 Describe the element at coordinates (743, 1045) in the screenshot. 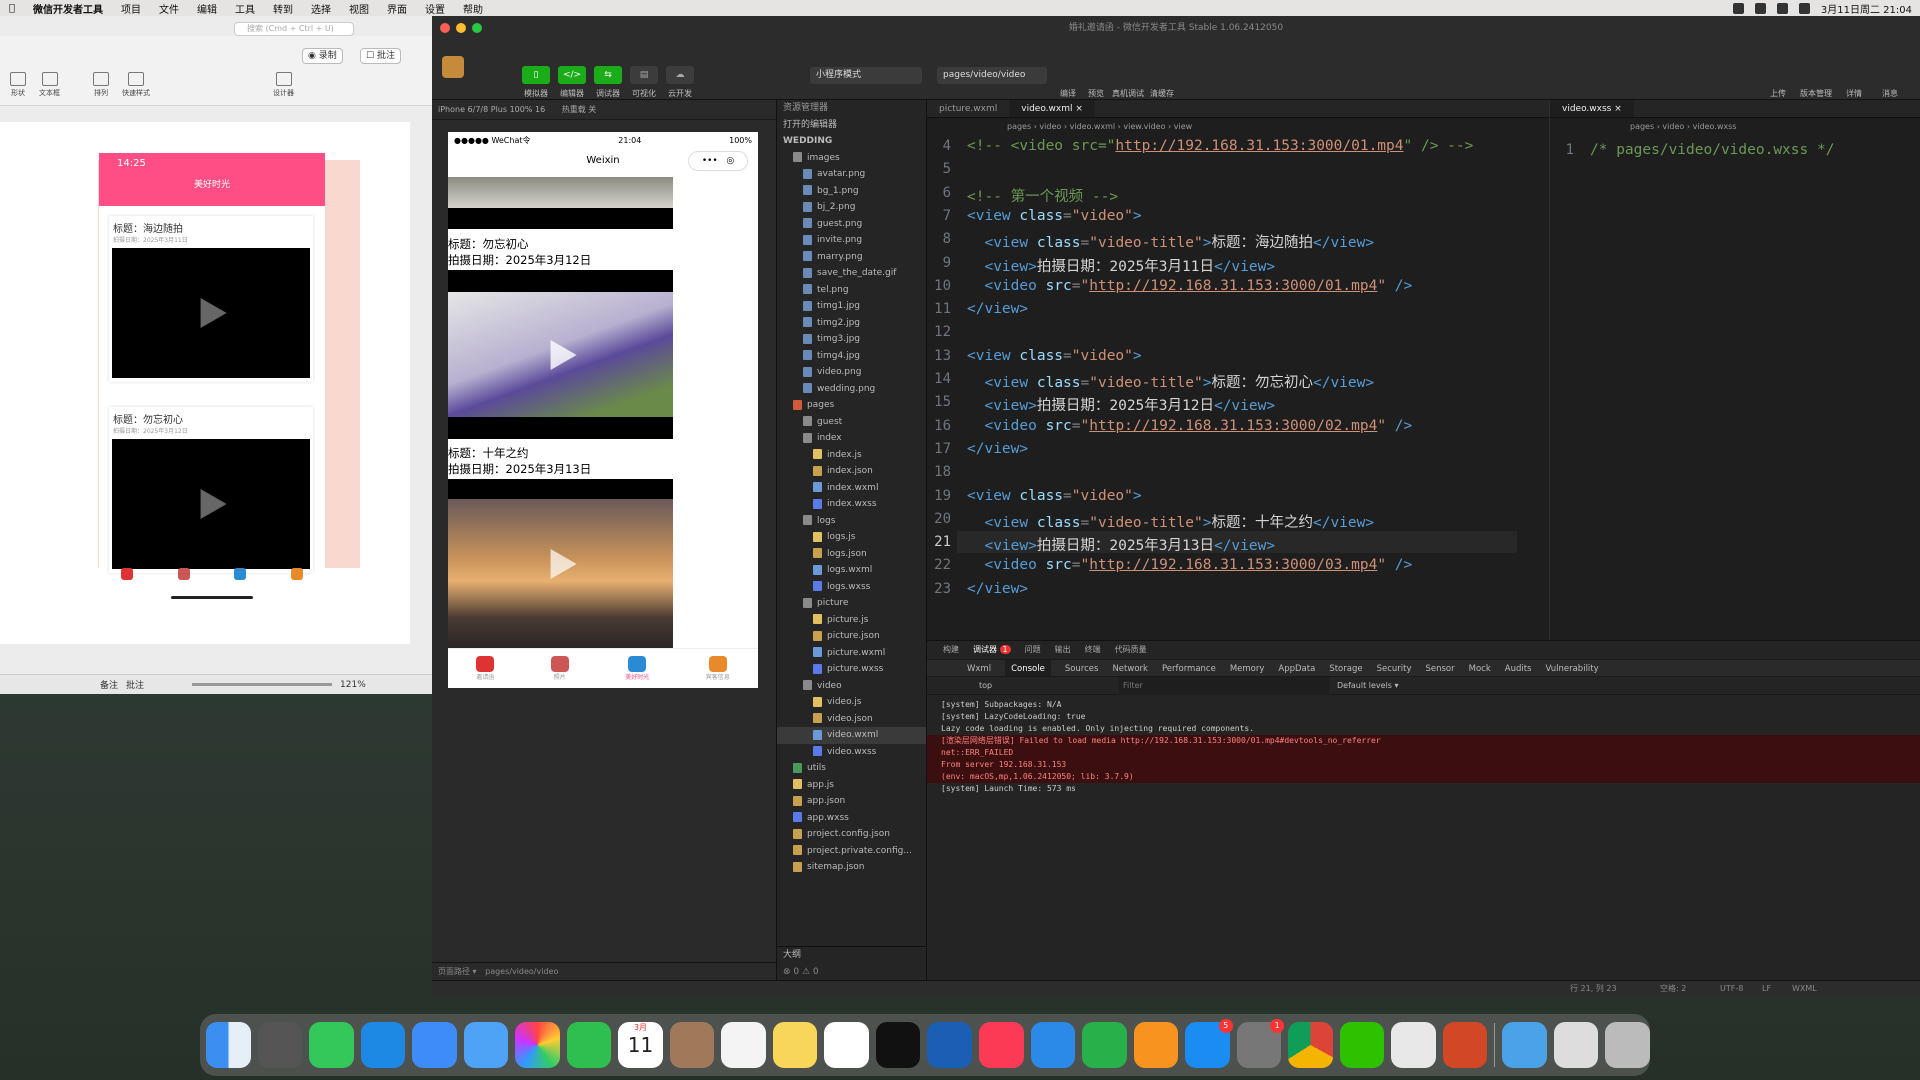

I see `reminders-icon` at that location.